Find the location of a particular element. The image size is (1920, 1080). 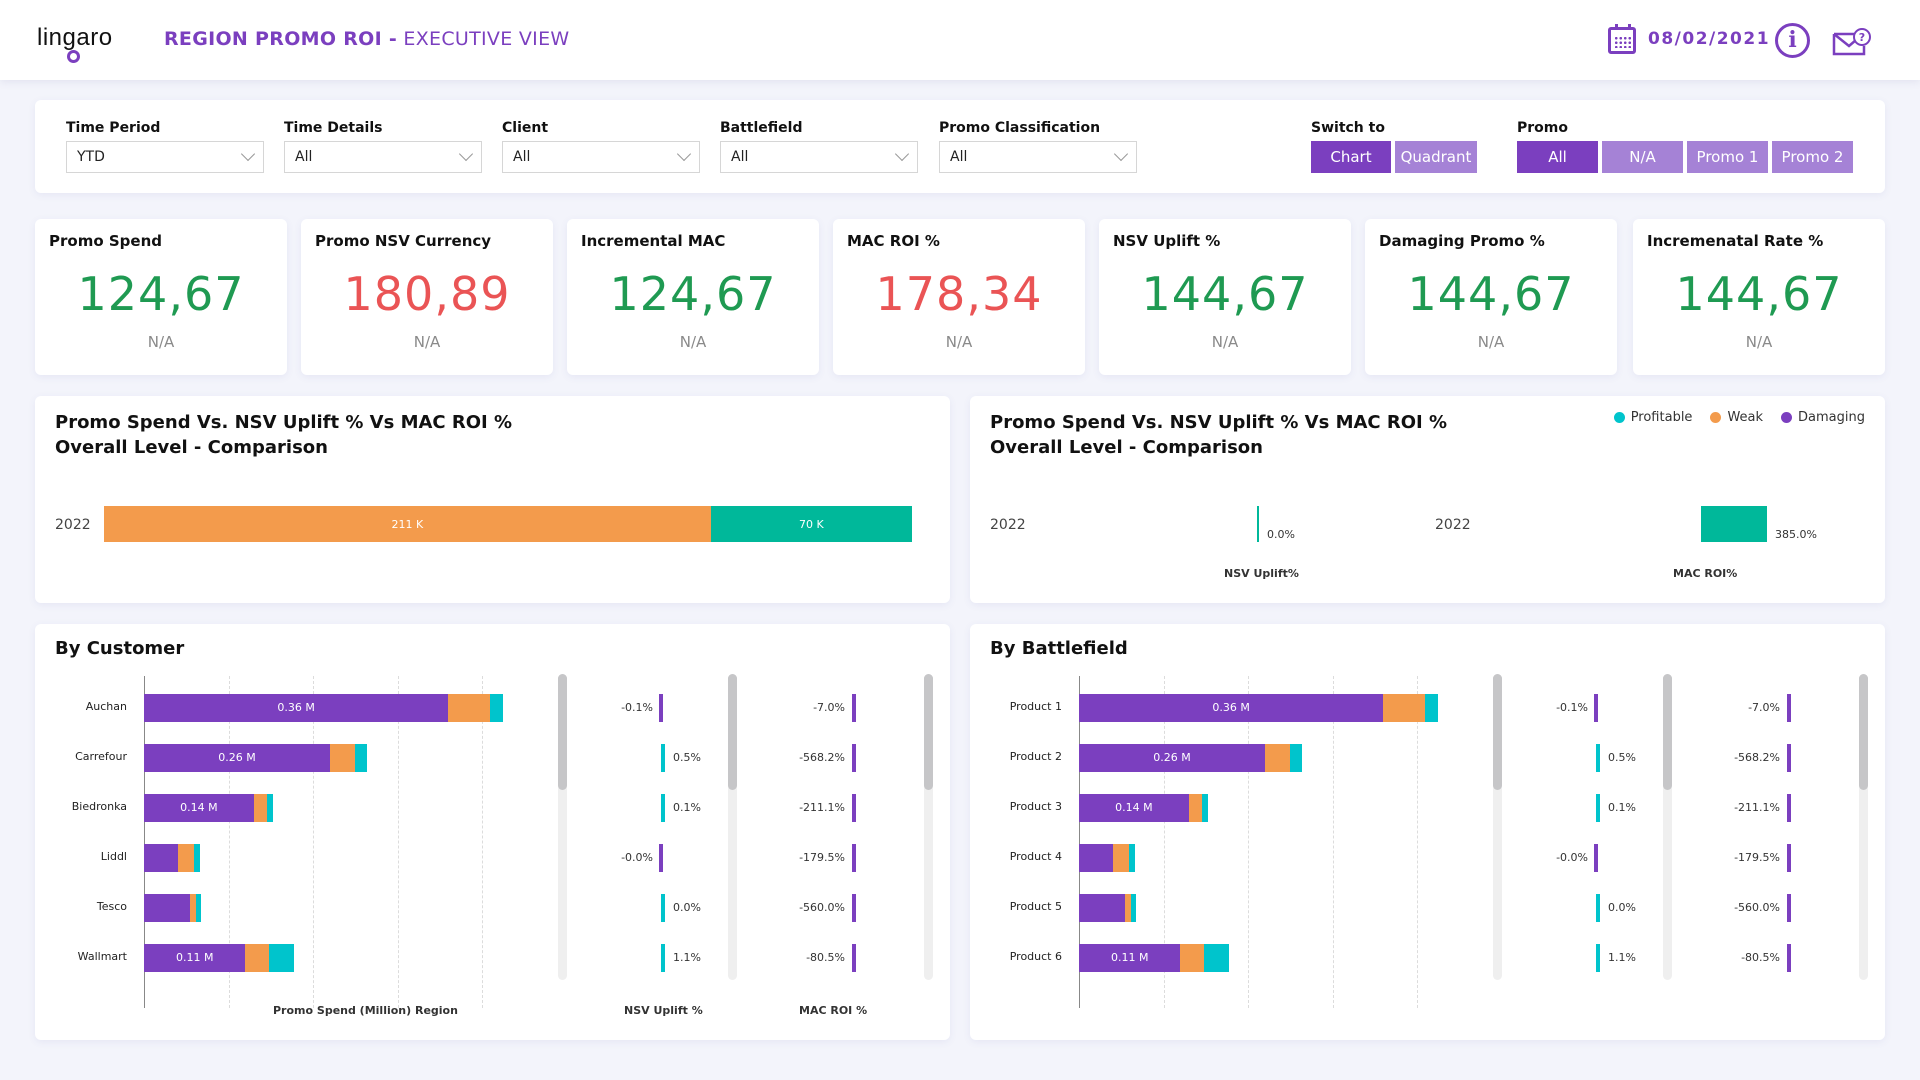

calendar-icon is located at coordinates (1622, 39).